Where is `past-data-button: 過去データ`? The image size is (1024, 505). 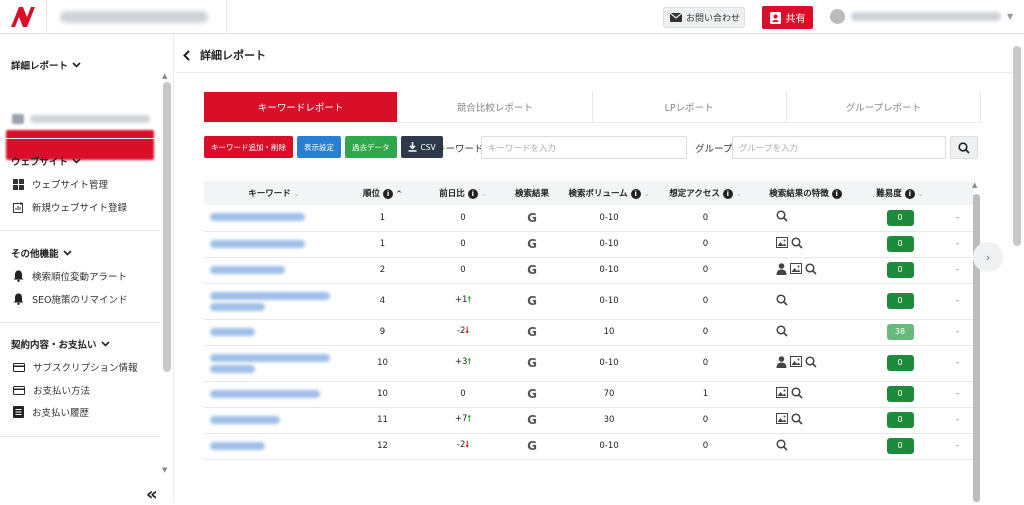 past-data-button: 過去データ is located at coordinates (371, 147).